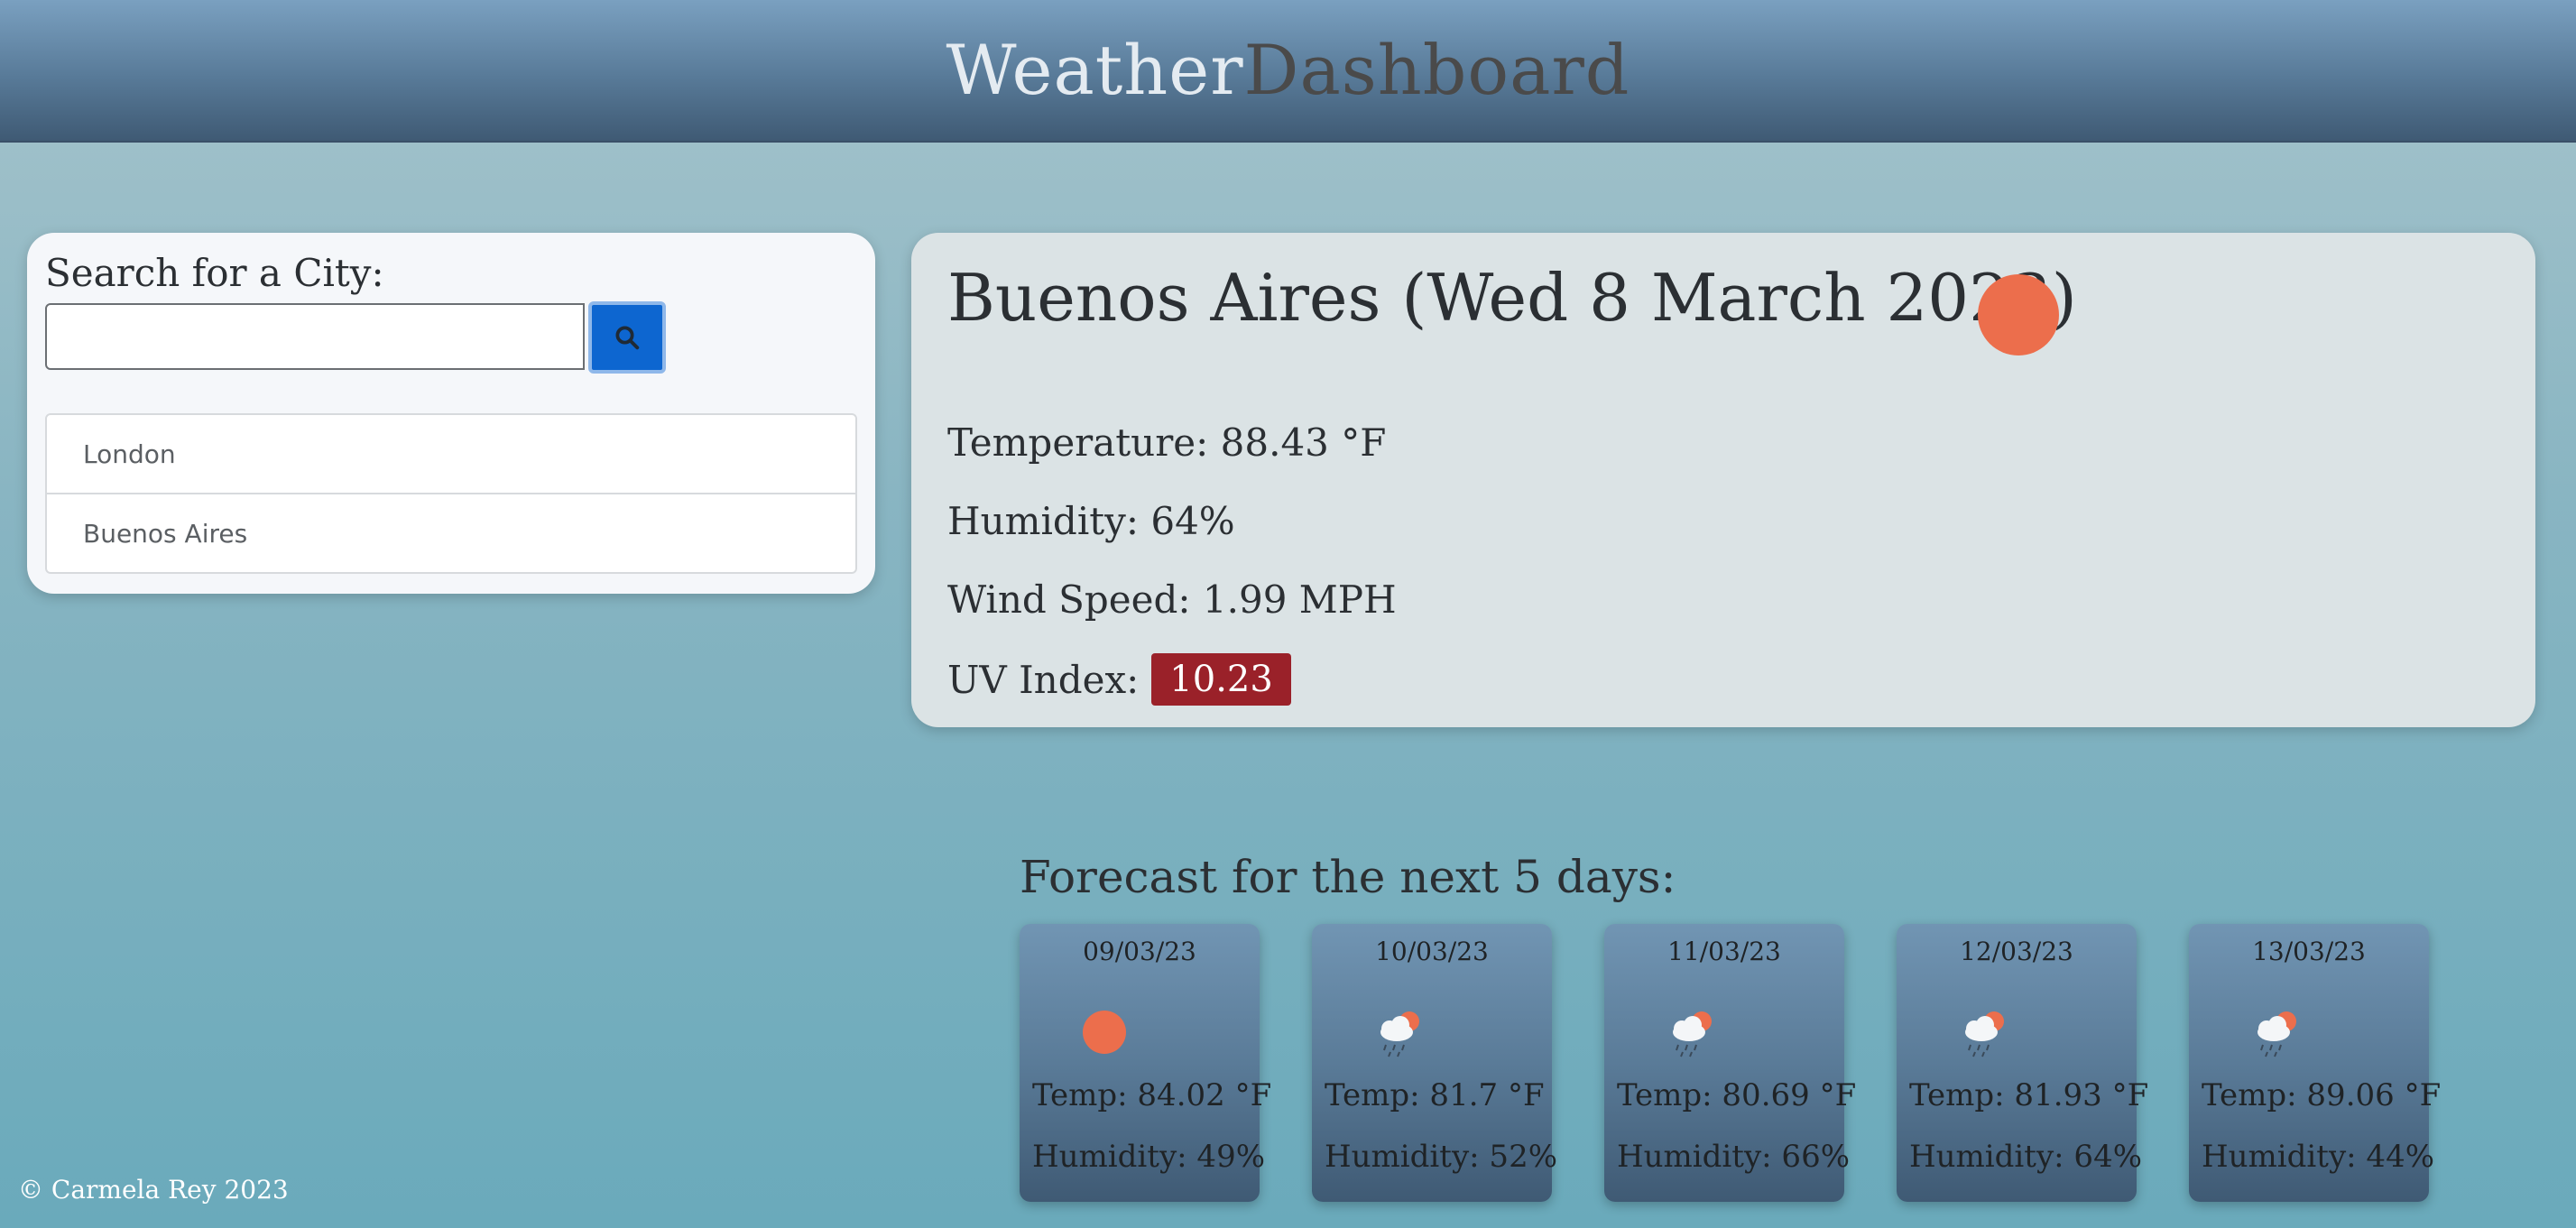  I want to click on history-item-label: Buenos Aires, so click(165, 533).